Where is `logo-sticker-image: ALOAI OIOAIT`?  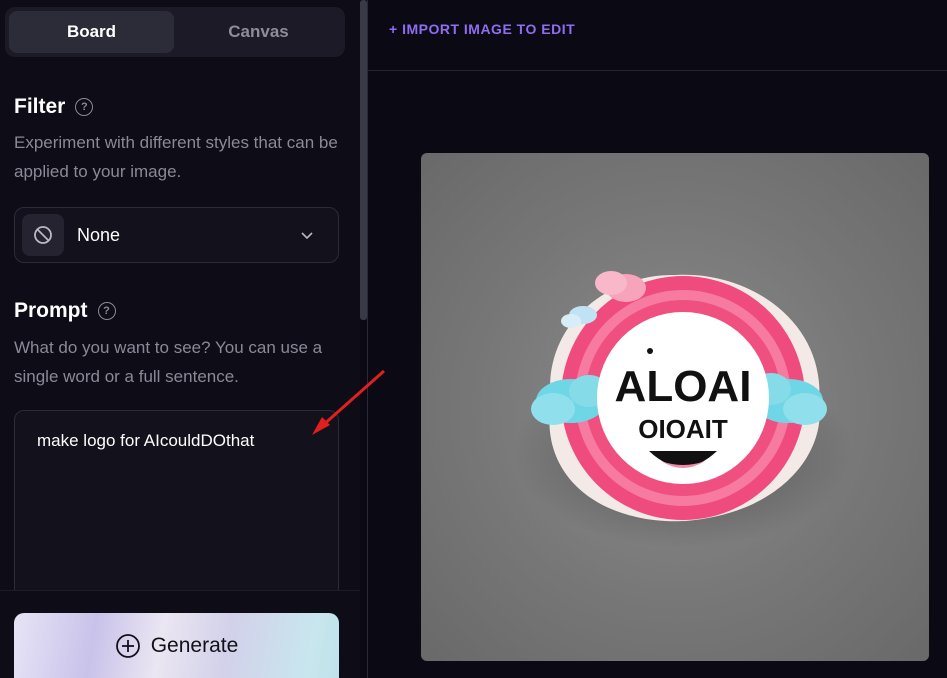 logo-sticker-image: ALOAI OIOAIT is located at coordinates (683, 409).